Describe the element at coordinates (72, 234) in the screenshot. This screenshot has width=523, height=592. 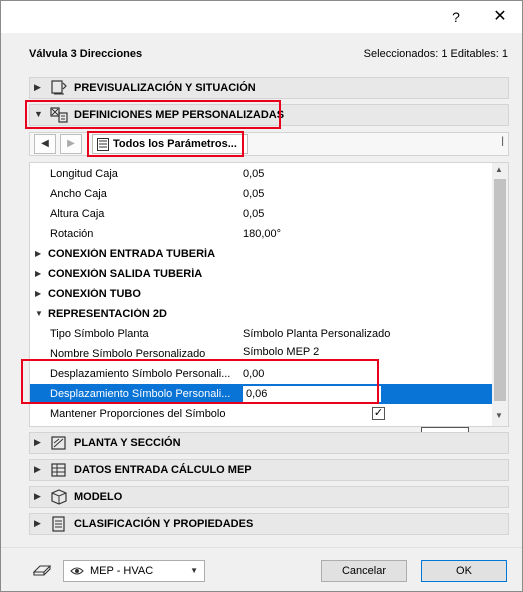
I see `param-name: Rotación` at that location.